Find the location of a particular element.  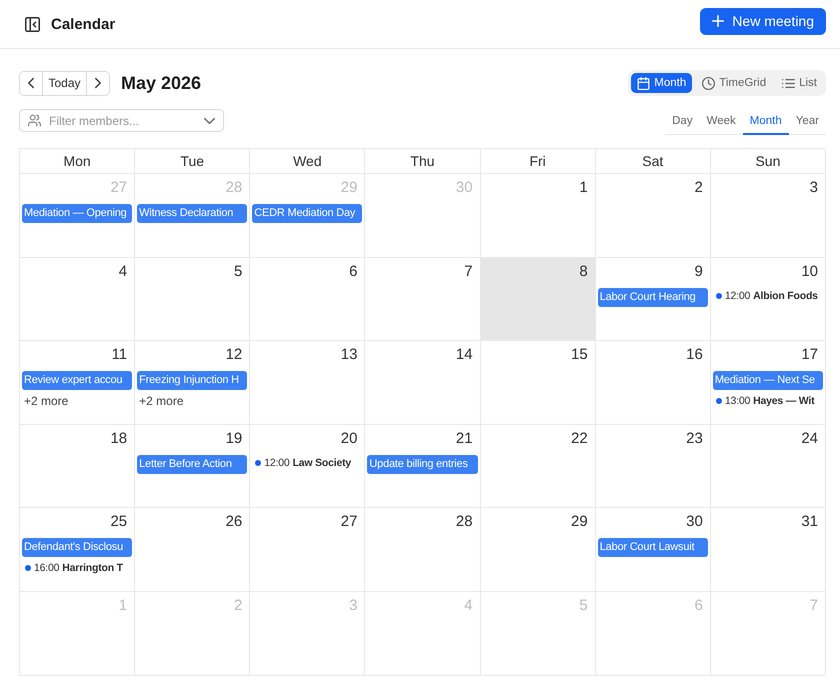

event-bar: Update billing entries is located at coordinates (422, 464).